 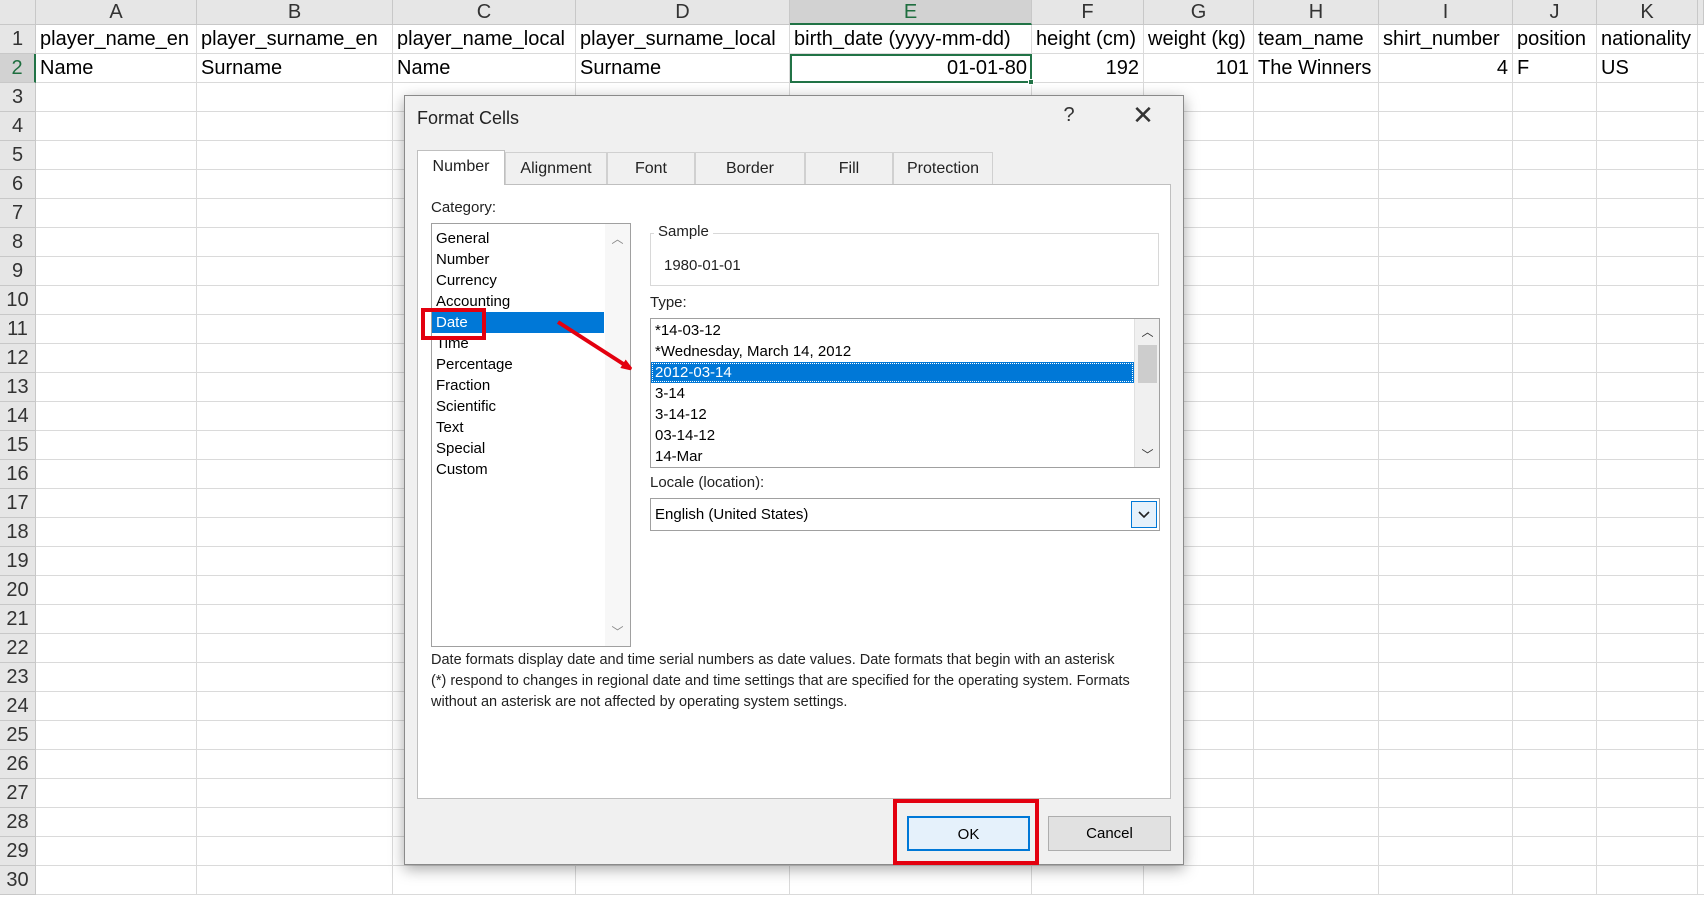 What do you see at coordinates (116, 735) in the screenshot?
I see `cell-a25` at bounding box center [116, 735].